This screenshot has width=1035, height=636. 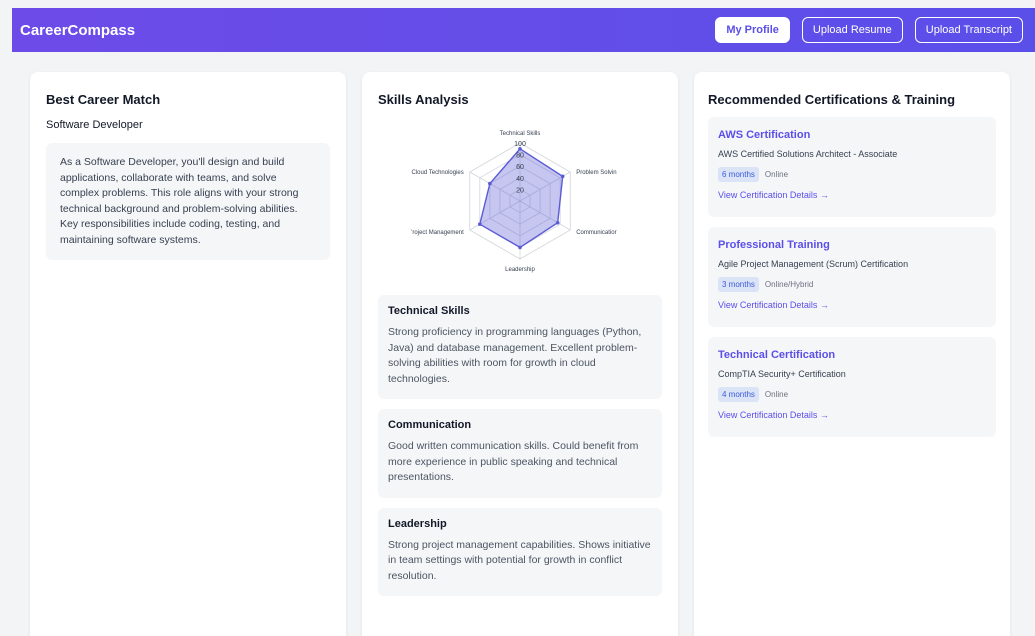 What do you see at coordinates (852, 394) in the screenshot?
I see `cert-meta: 4 months Online` at bounding box center [852, 394].